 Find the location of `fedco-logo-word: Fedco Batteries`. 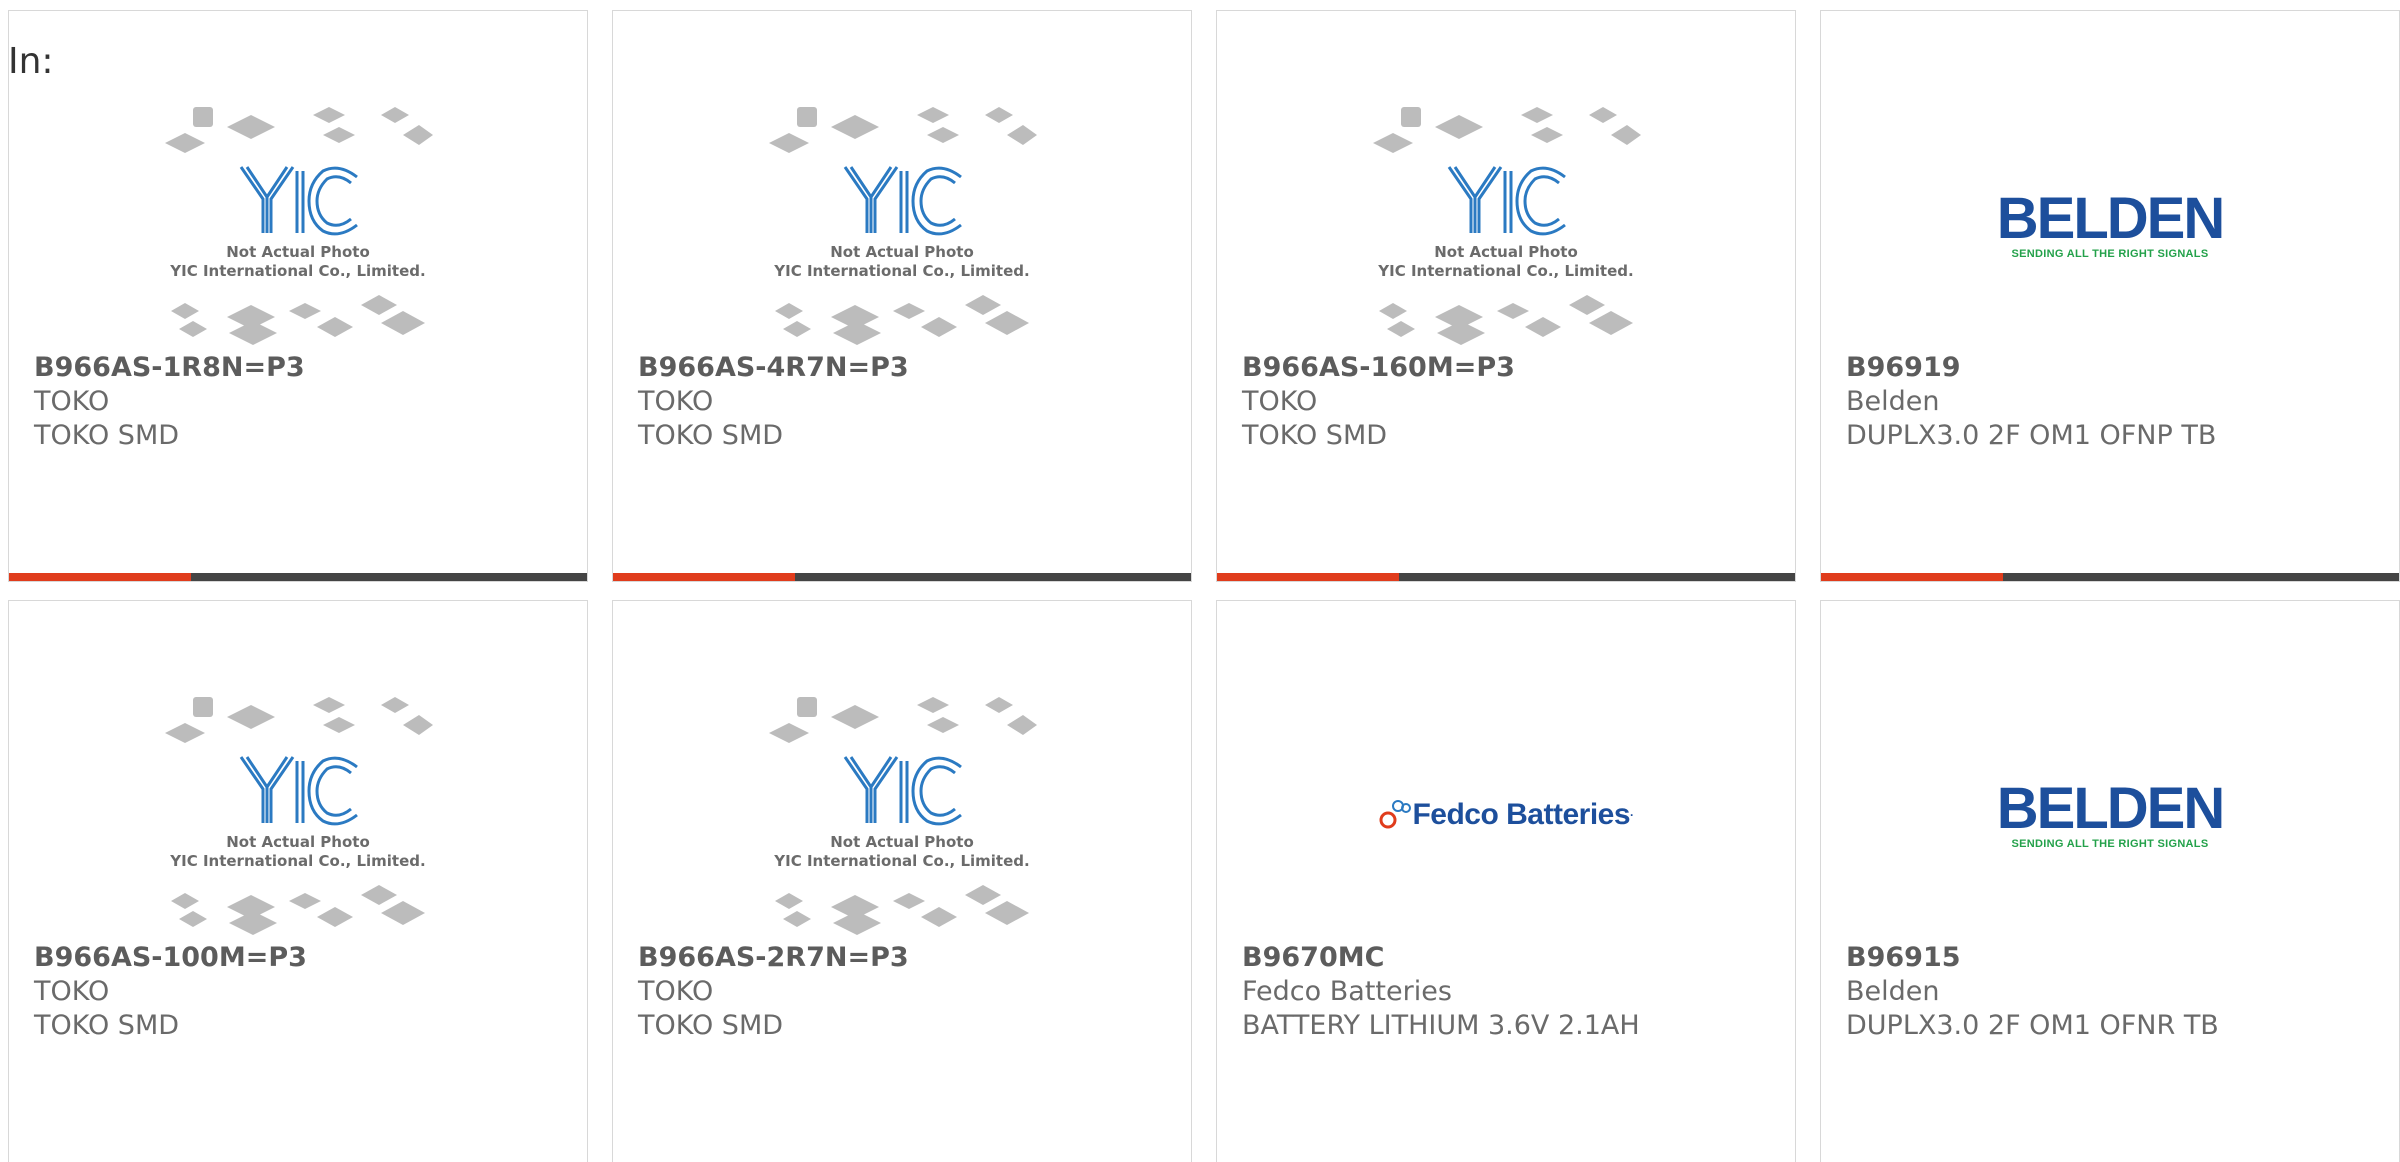

fedco-logo-word: Fedco Batteries is located at coordinates (1521, 814).